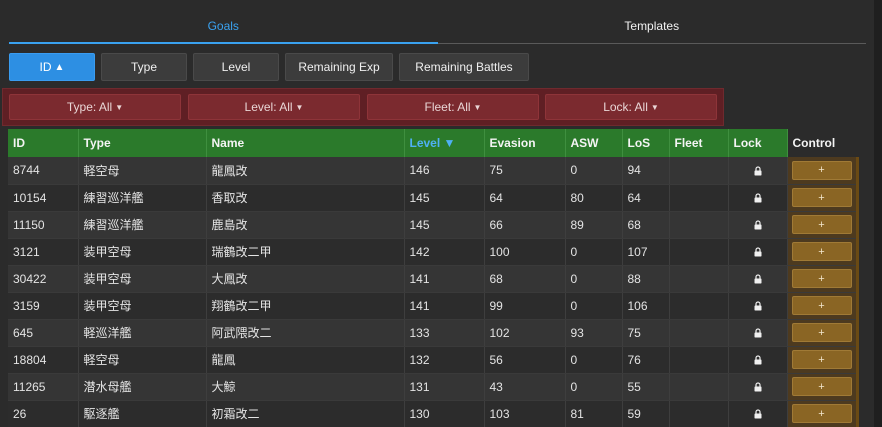 The width and height of the screenshot is (882, 427). I want to click on lock-filter-label: Lock: All, so click(625, 107).